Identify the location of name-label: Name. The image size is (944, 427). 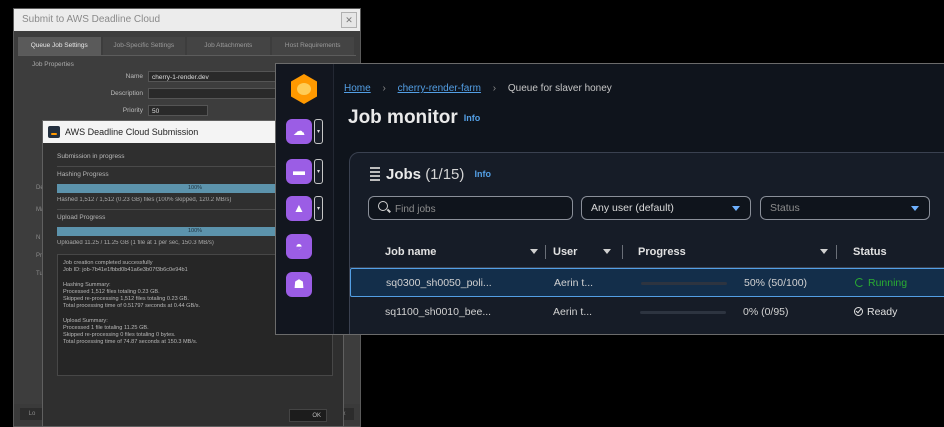
(134, 76).